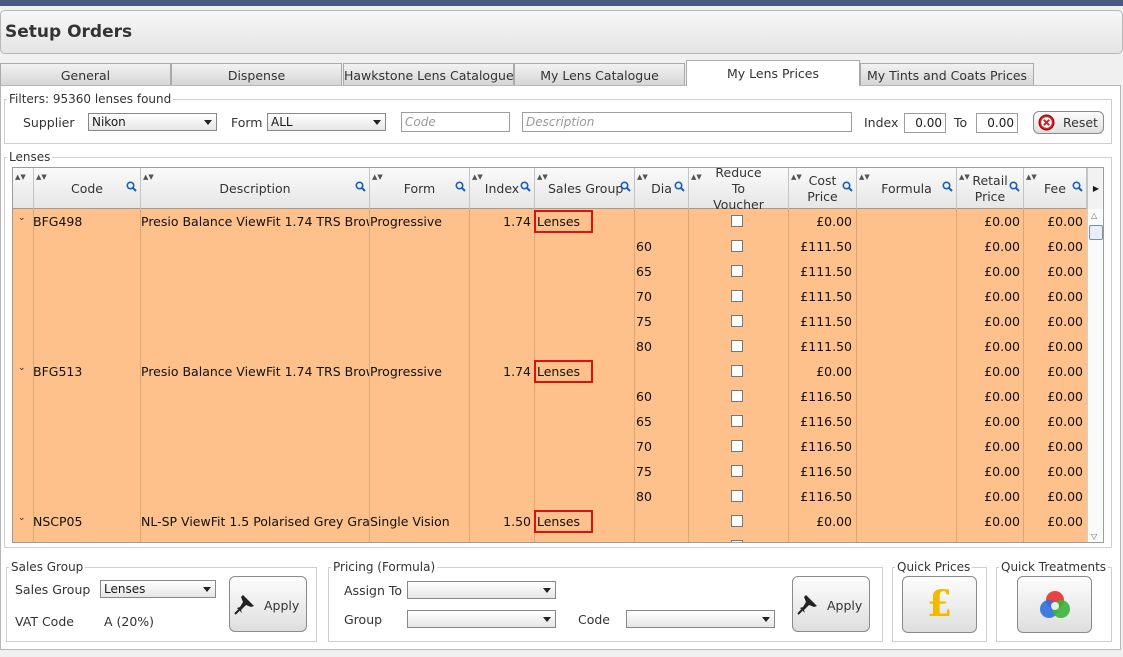 This screenshot has width=1123, height=657. I want to click on supplier-label: Supplier, so click(49, 122).